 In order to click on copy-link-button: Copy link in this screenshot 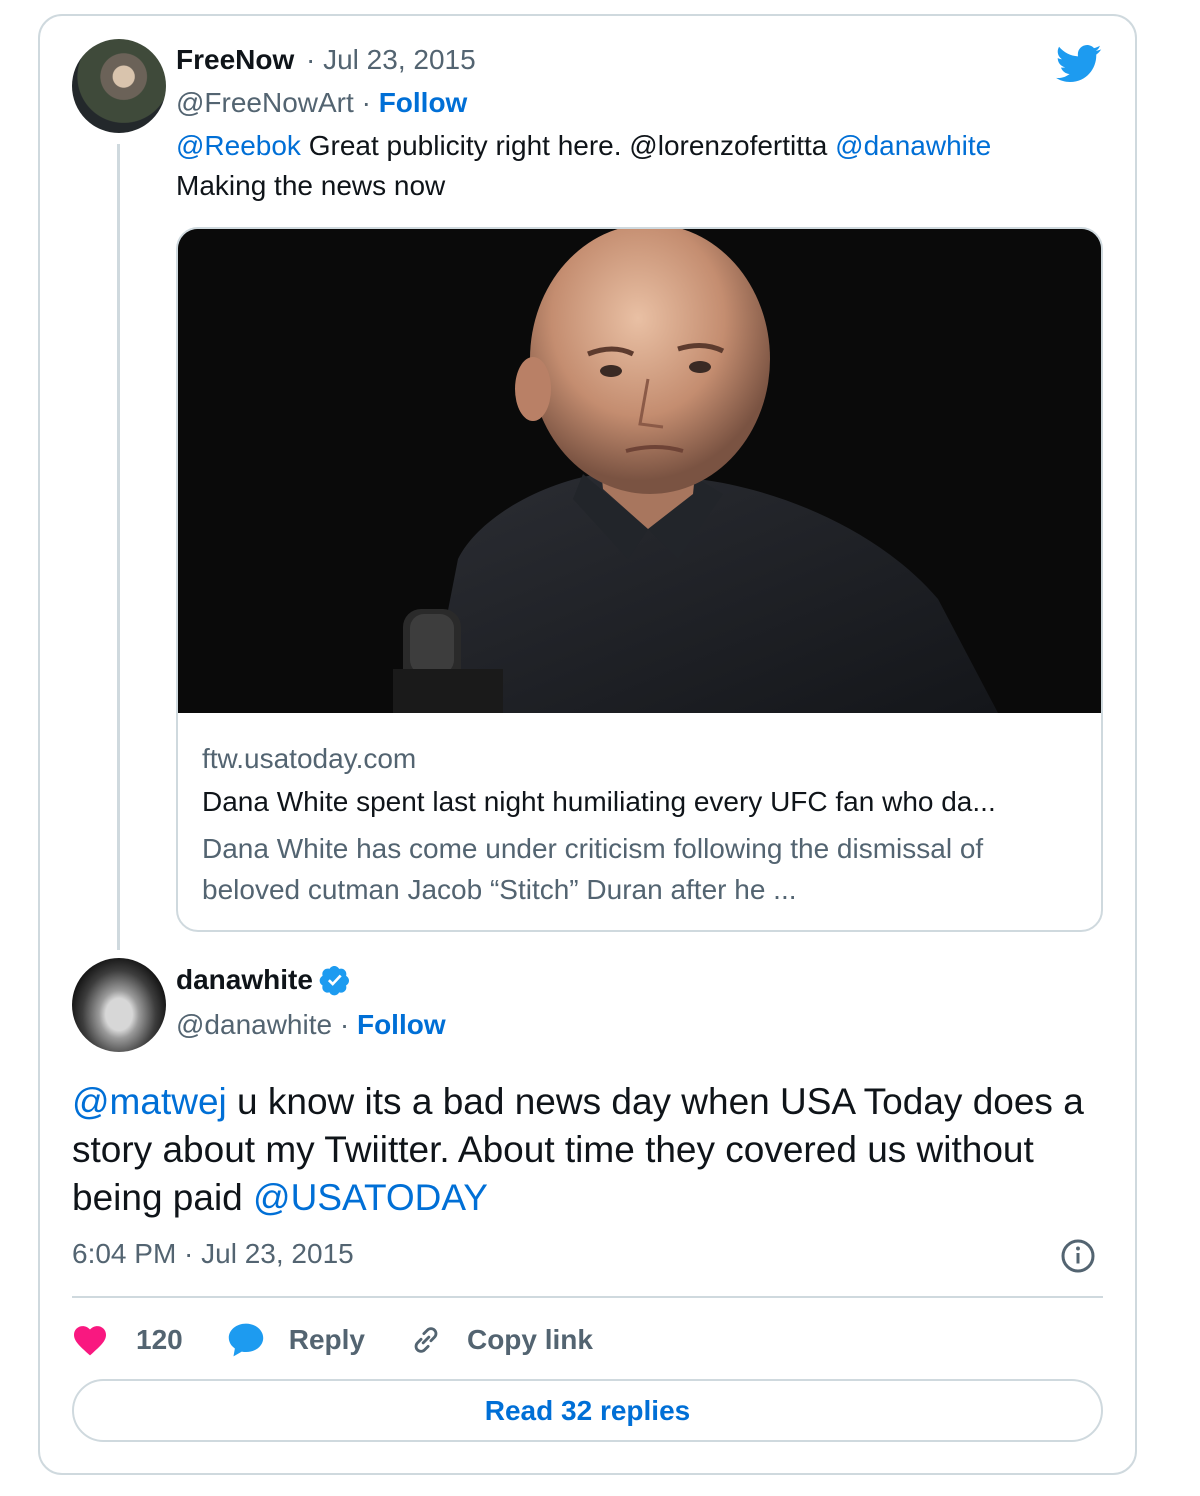, I will do `click(501, 1340)`.